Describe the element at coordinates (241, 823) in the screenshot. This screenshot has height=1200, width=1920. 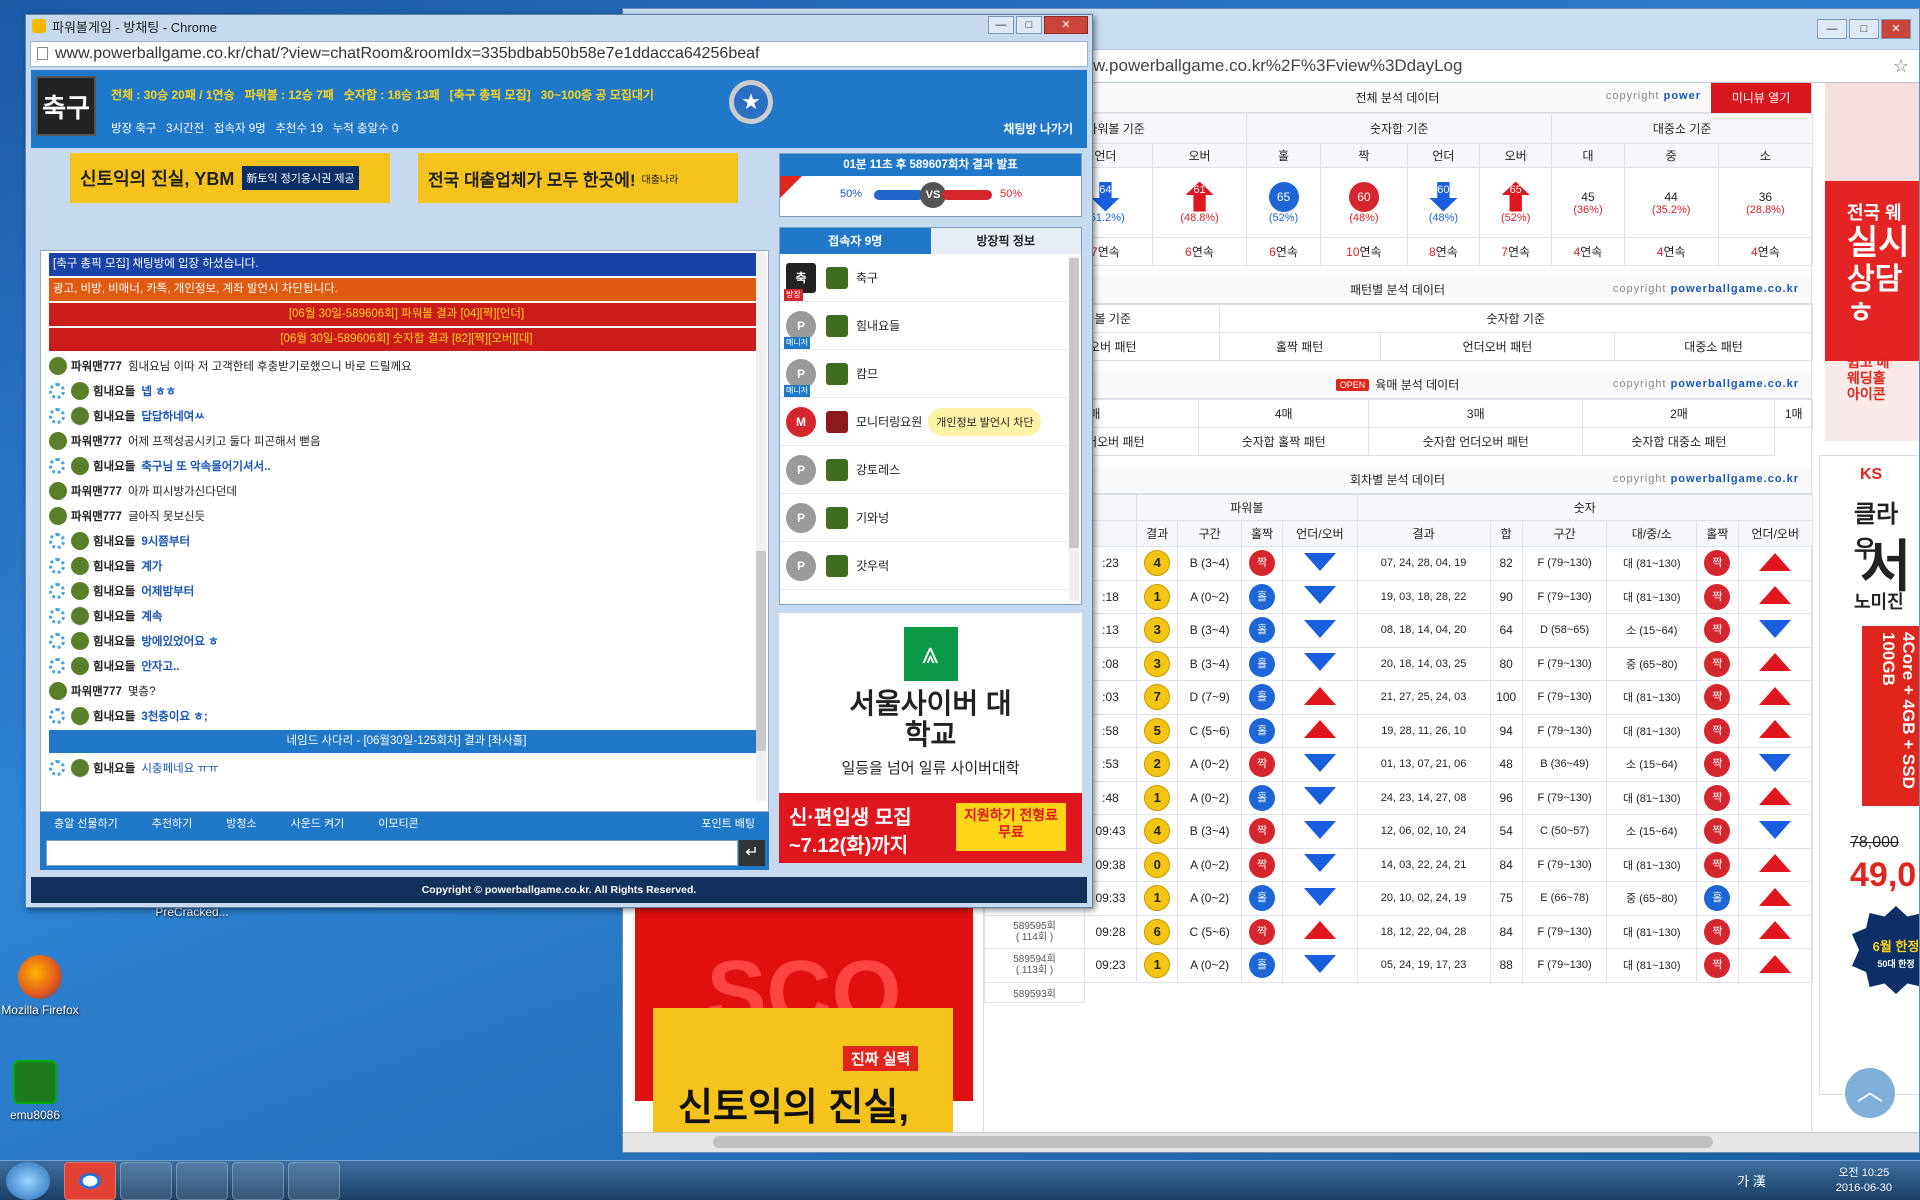
I see `chat-tool-button: 방청소` at that location.